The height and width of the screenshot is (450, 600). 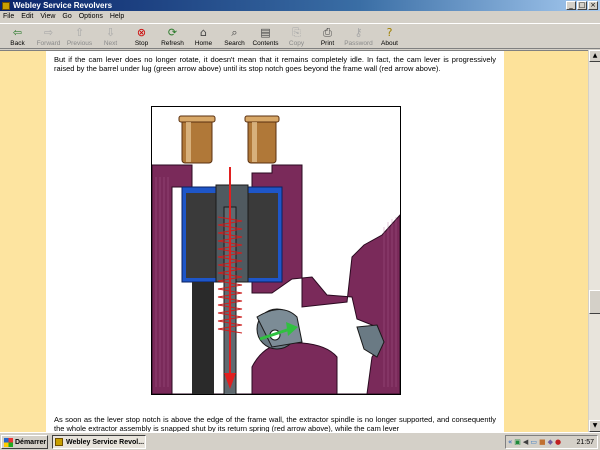 I want to click on clock: 21:57, so click(x=585, y=442).